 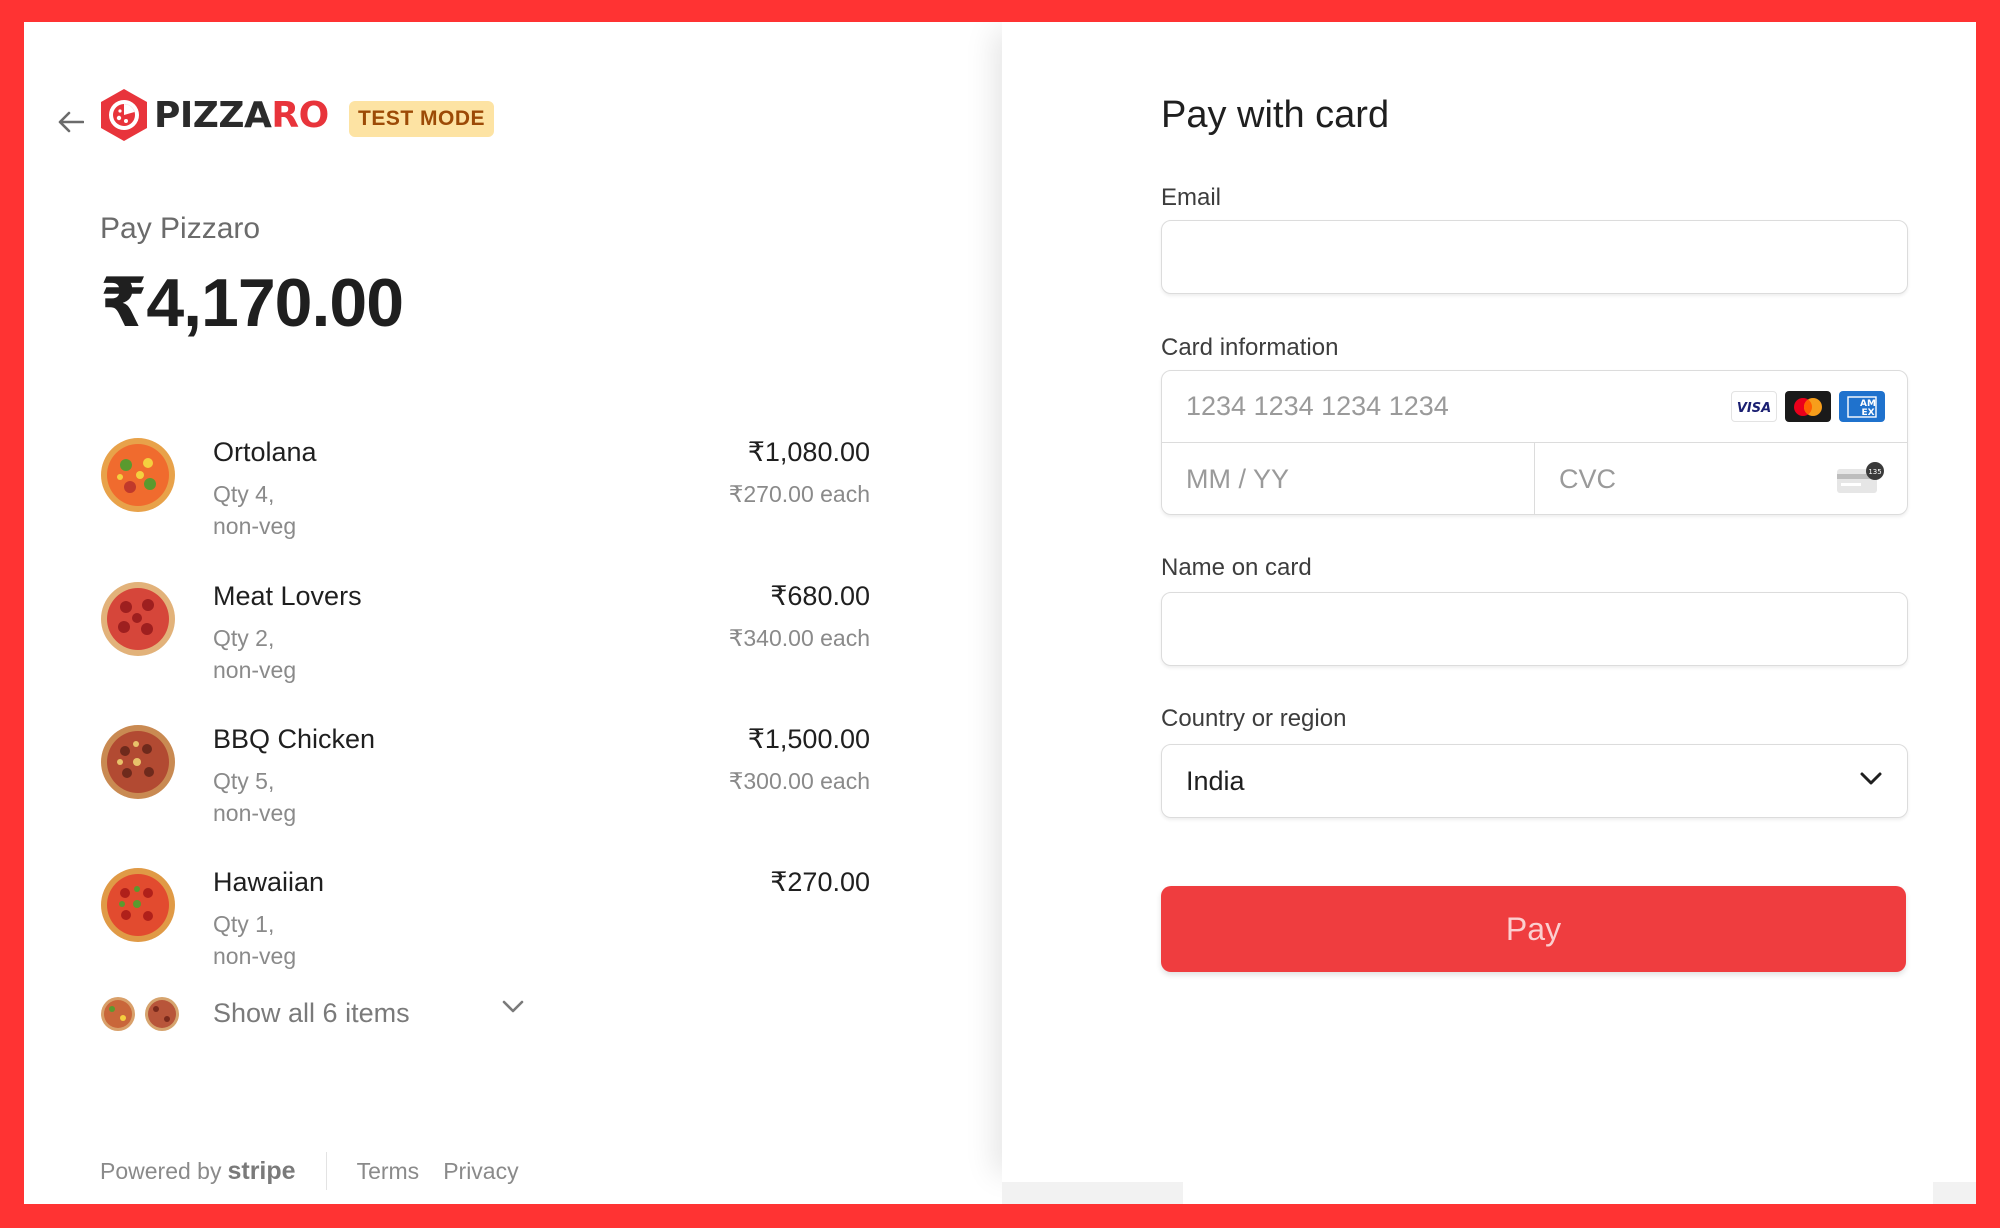 What do you see at coordinates (388, 1171) in the screenshot?
I see `terms-link: Terms` at bounding box center [388, 1171].